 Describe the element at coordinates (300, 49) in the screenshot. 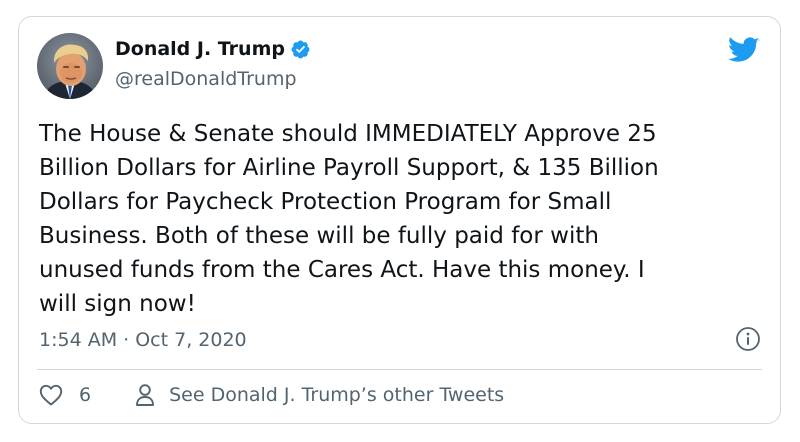

I see `verified-badge-icon` at that location.